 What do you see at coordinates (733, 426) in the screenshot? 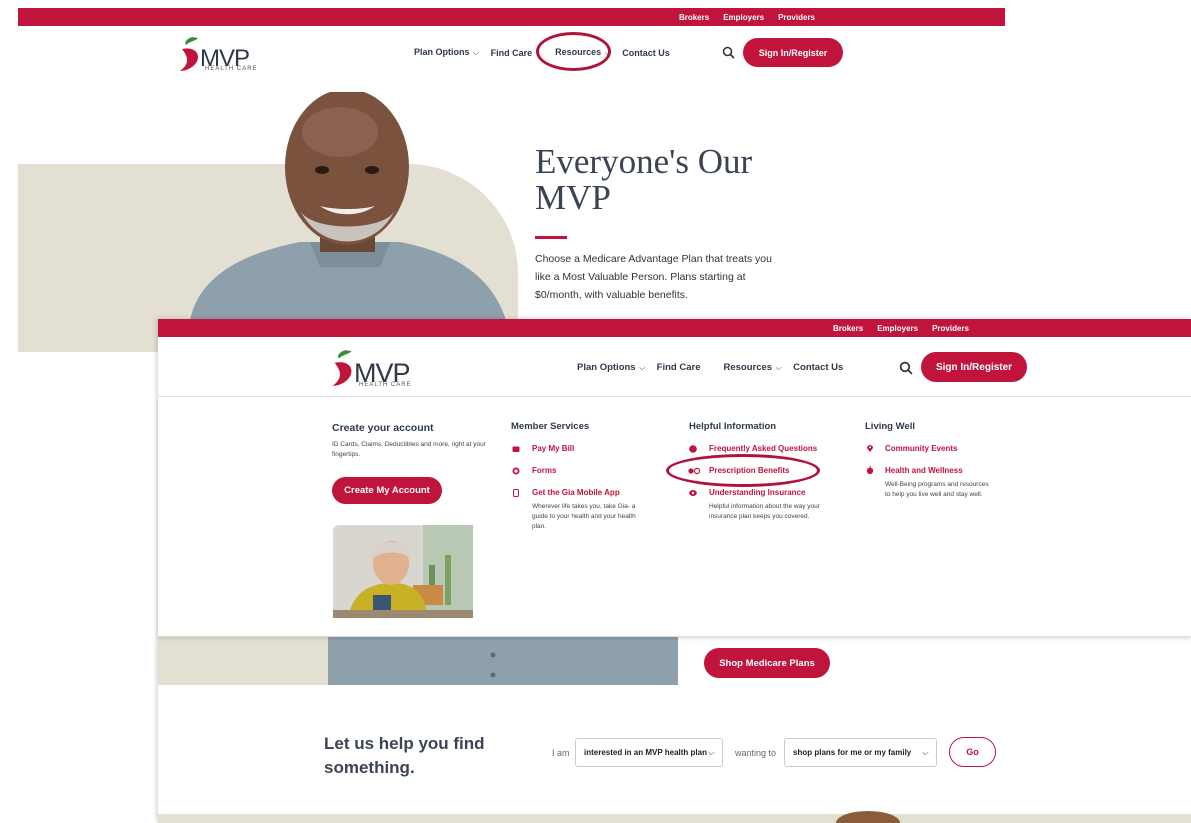
I see `helpful-info-heading: Helpful Information` at bounding box center [733, 426].